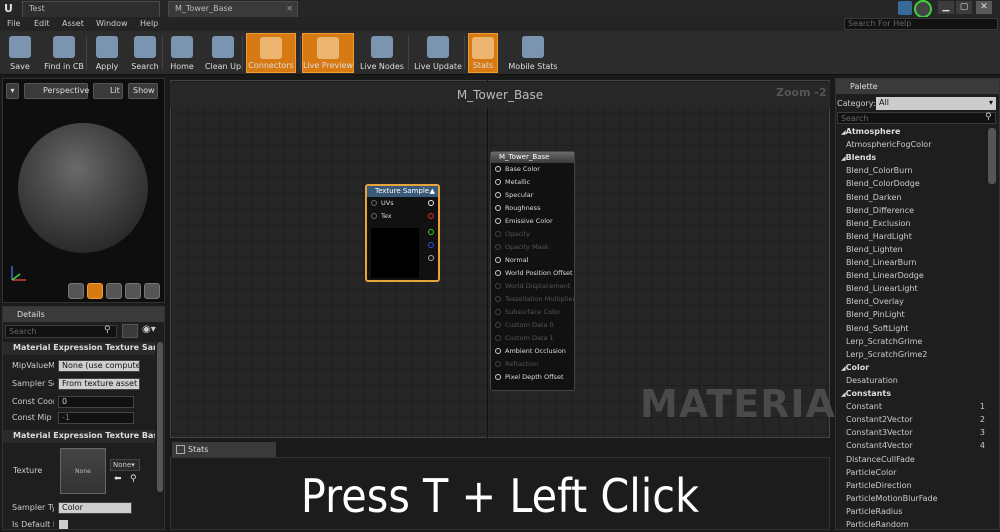  I want to click on tab-m-tower-base: M_Tower_Base ✕, so click(233, 9).